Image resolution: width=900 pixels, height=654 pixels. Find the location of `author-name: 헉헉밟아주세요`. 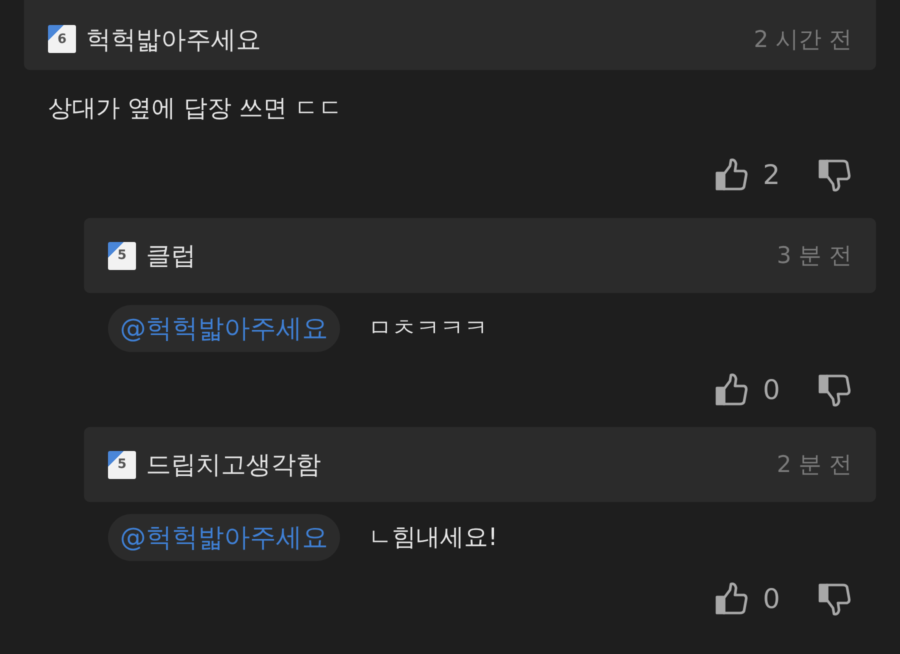

author-name: 헉헉밟아주세요 is located at coordinates (173, 39).